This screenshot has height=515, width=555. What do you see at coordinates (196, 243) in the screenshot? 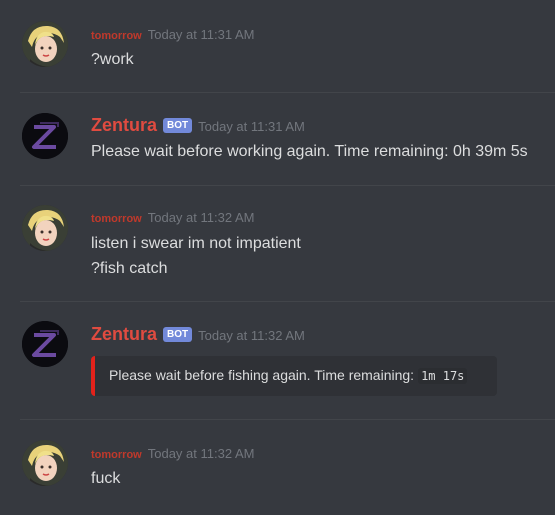
I see `message-text: listen i swear im not impatient` at bounding box center [196, 243].